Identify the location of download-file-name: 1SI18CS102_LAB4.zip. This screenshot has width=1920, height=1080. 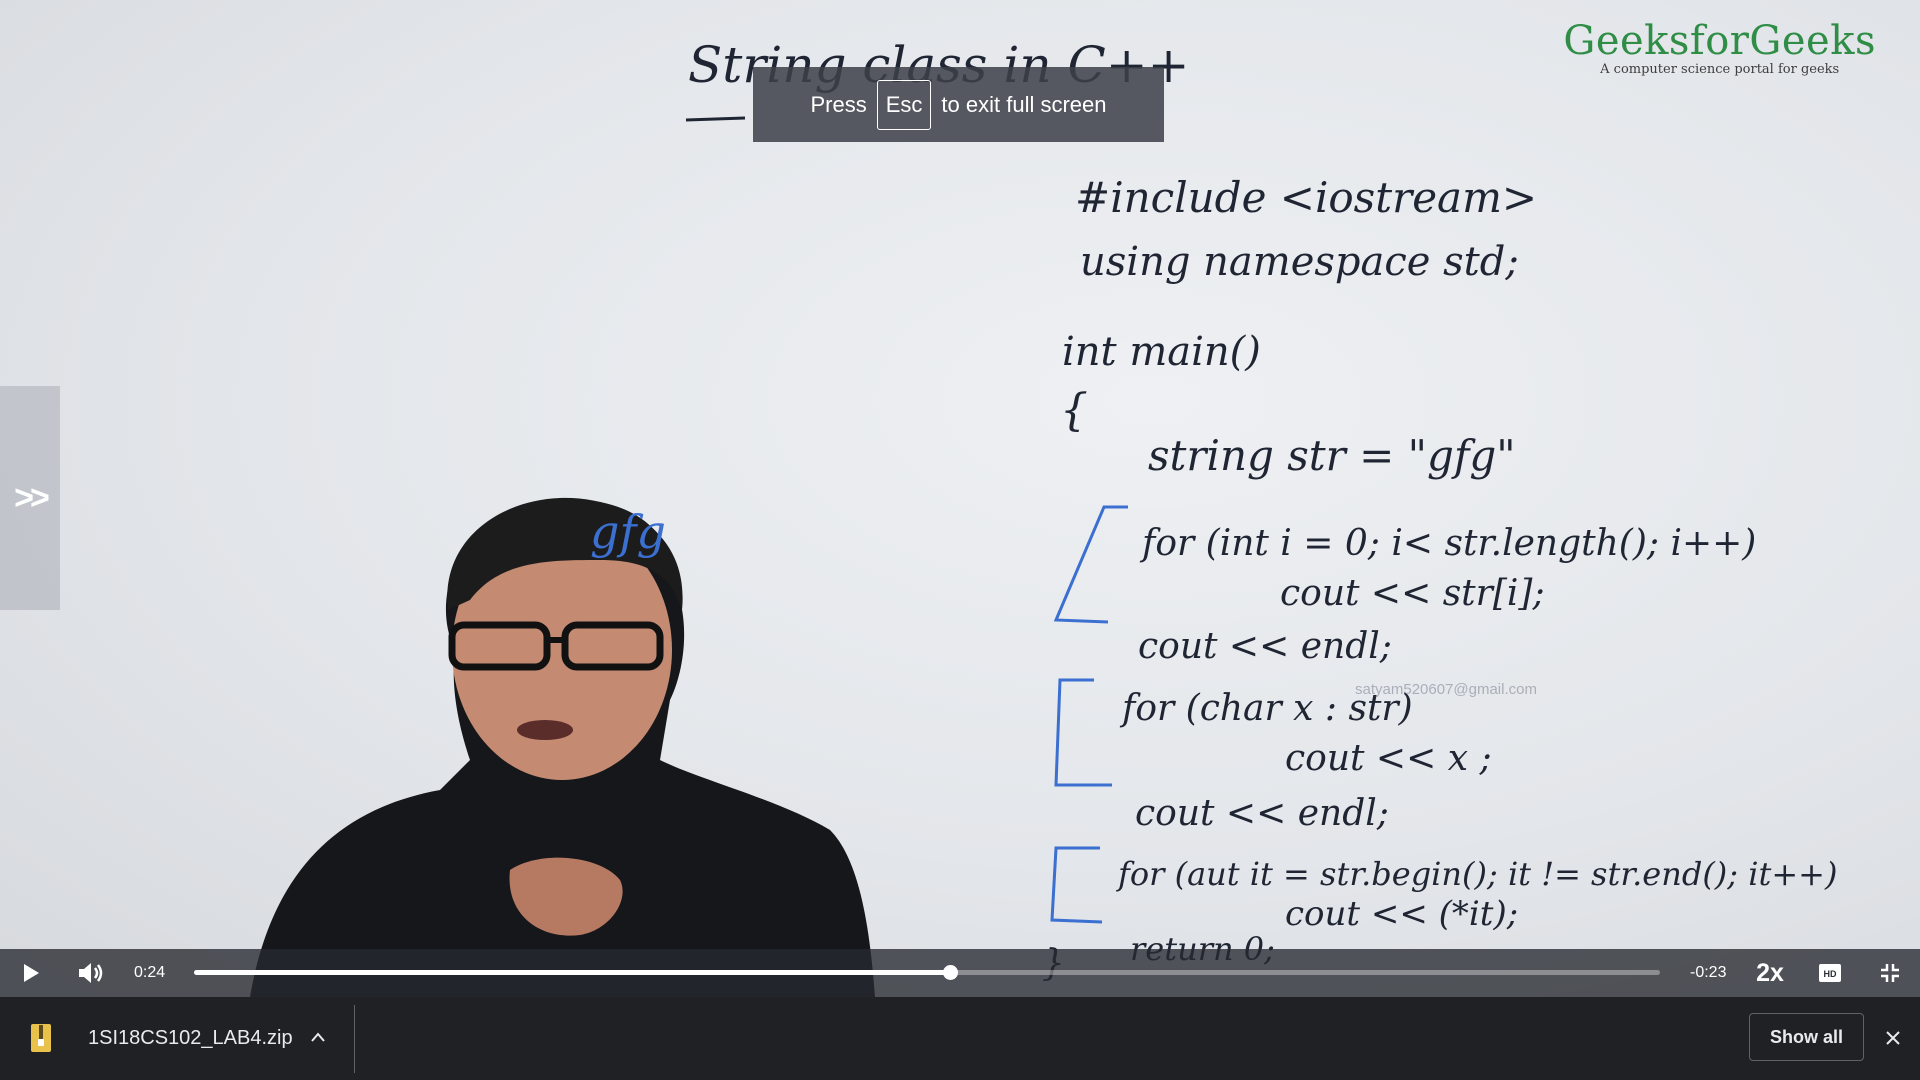
(190, 1038).